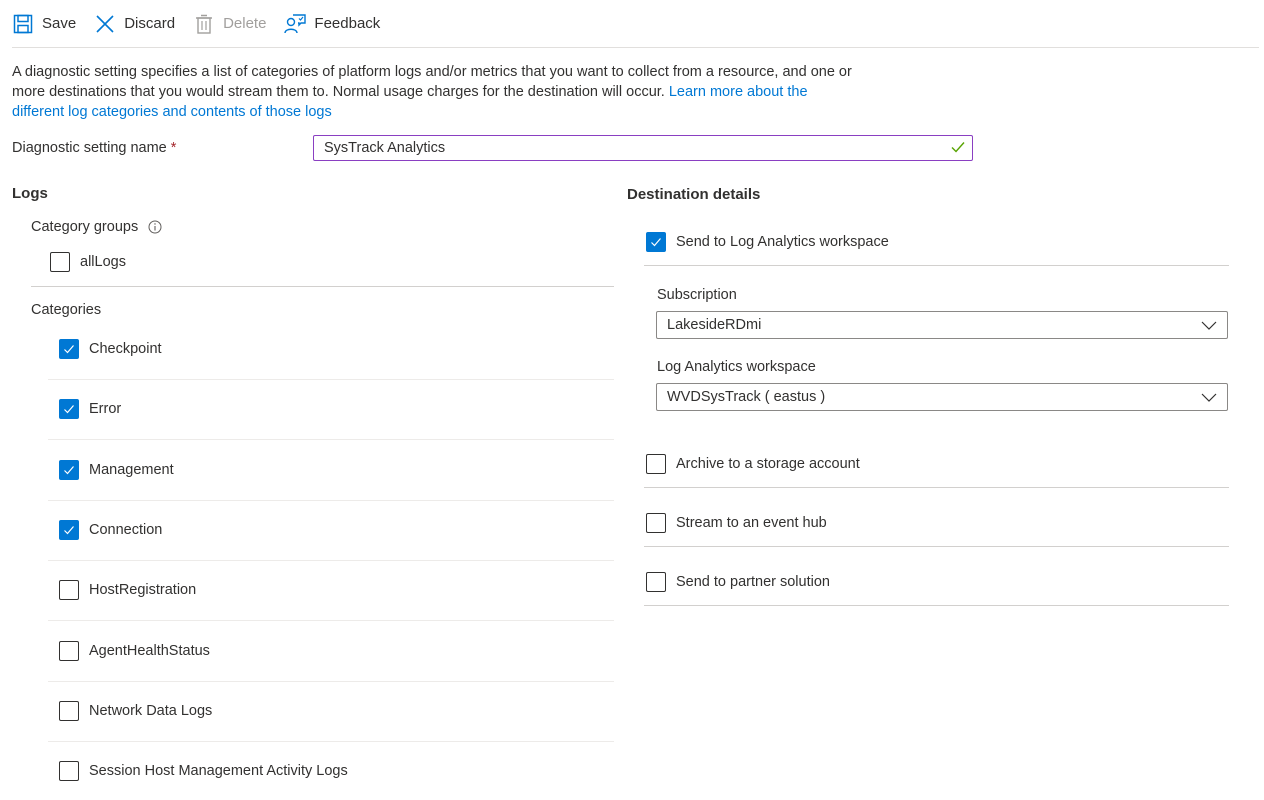 The height and width of the screenshot is (800, 1264). I want to click on log-analytics-checkbox, so click(656, 242).